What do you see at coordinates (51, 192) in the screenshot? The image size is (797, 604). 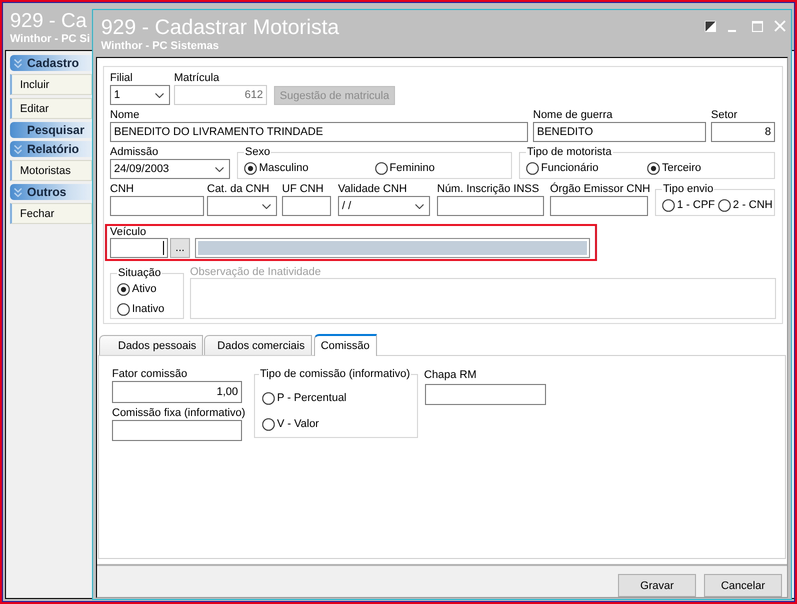 I see `sidebar-group-header: Outros` at bounding box center [51, 192].